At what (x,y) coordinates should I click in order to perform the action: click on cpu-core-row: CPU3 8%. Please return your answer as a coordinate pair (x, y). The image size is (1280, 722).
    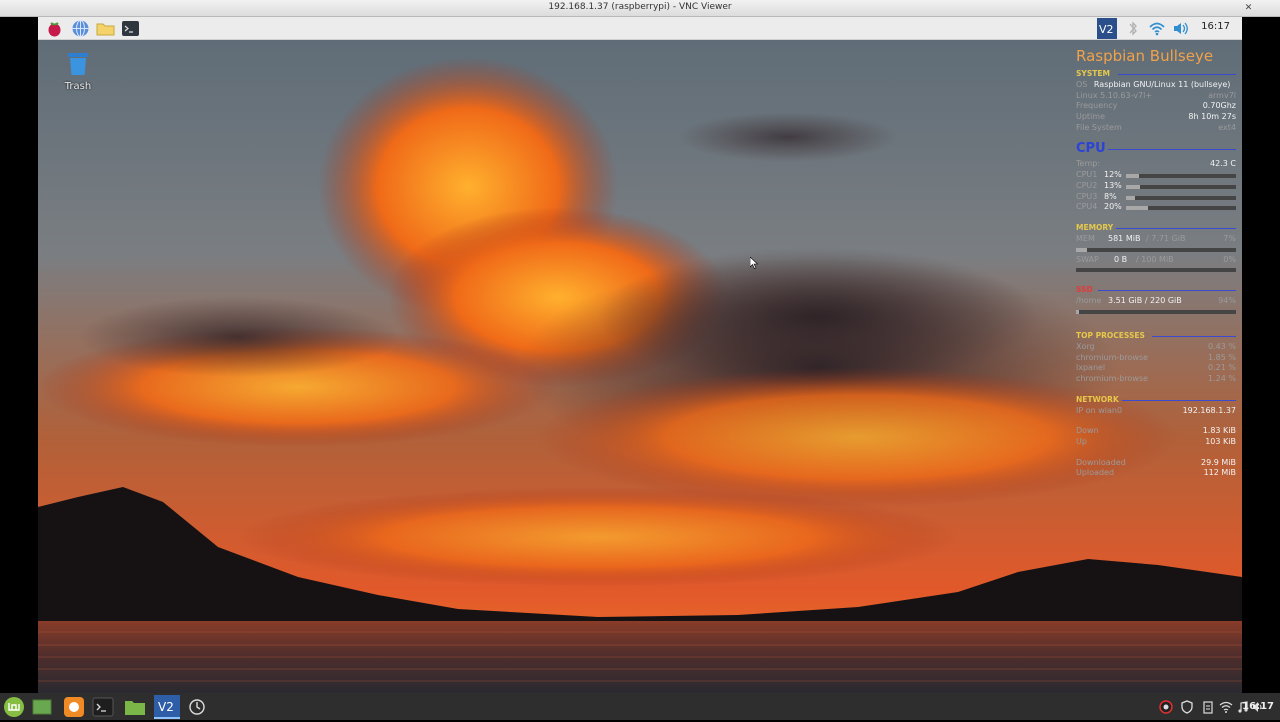
    Looking at the image, I should click on (1156, 197).